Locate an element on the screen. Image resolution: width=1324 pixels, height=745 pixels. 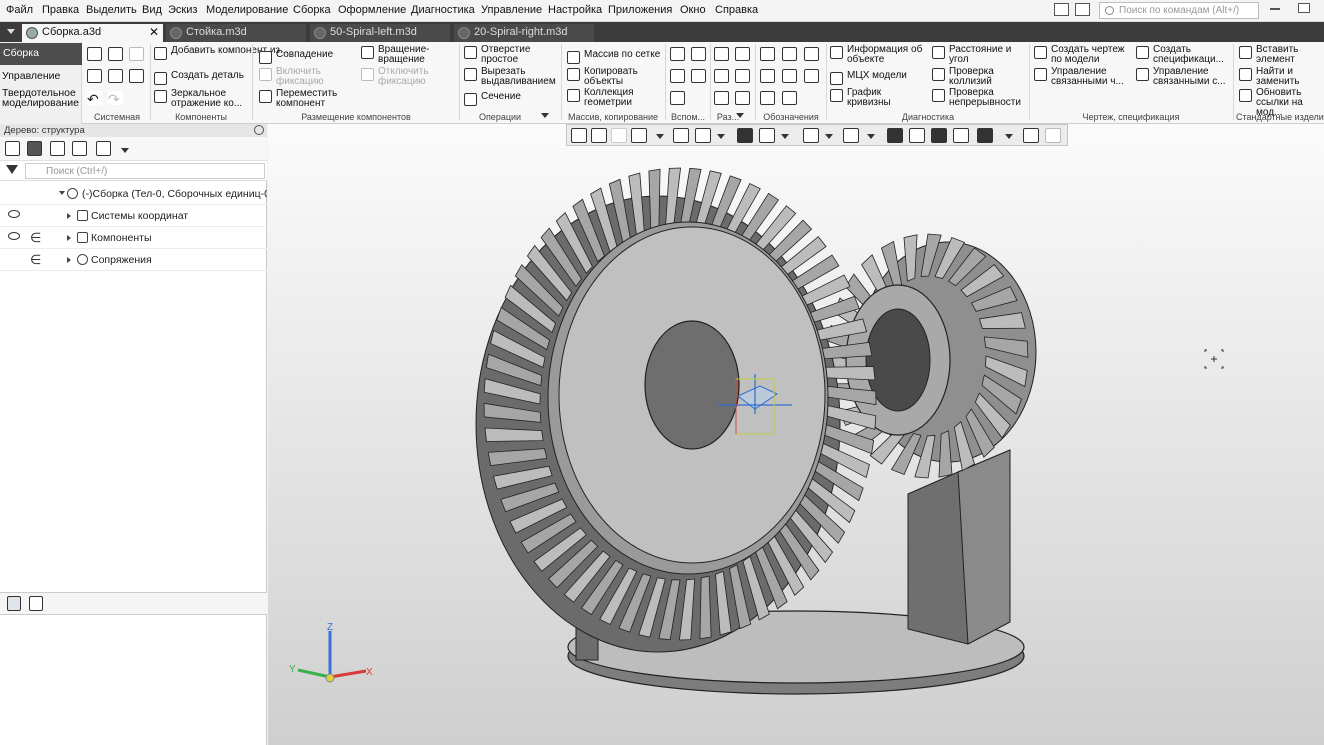
tab-spiral-left: 50-Spiral-left.m3d is located at coordinates (380, 33).